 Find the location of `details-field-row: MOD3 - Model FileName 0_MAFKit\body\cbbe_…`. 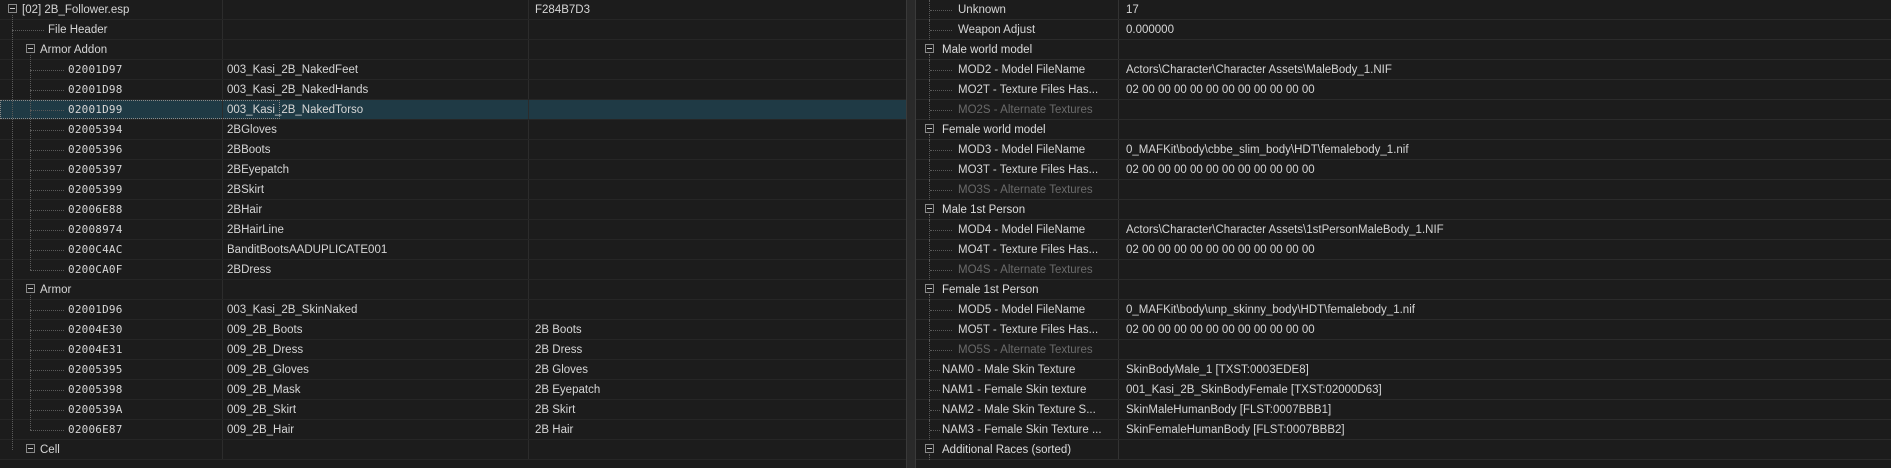

details-field-row: MOD3 - Model FileName 0_MAFKit\body\cbbe_… is located at coordinates (1403, 150).